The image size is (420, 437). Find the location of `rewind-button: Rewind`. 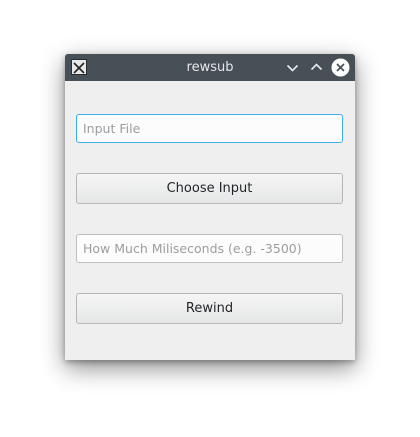

rewind-button: Rewind is located at coordinates (209, 308).